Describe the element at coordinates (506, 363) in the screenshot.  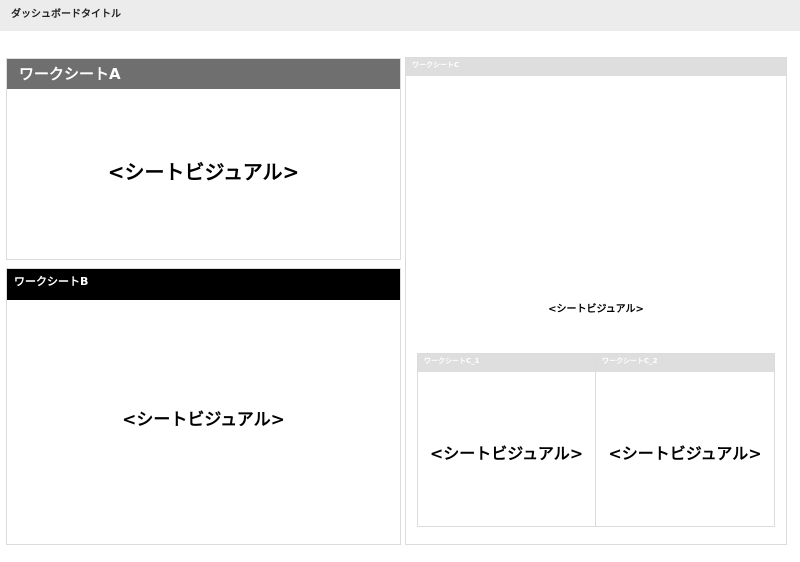
I see `worksheet-c1-title: ワークシートC_1` at that location.